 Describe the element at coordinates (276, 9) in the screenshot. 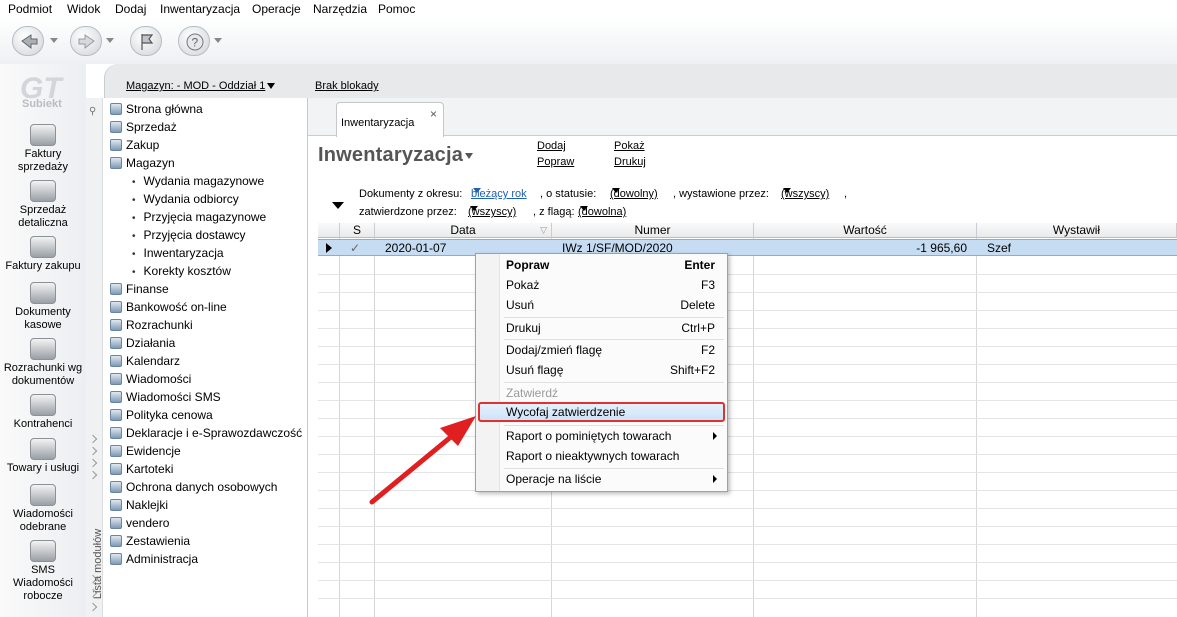

I see `menu-operacje: Operacje` at that location.